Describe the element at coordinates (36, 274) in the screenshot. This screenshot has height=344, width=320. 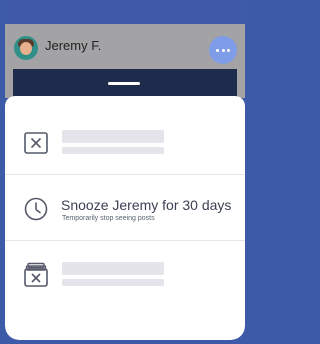
I see `unfollow-archive-icon` at that location.